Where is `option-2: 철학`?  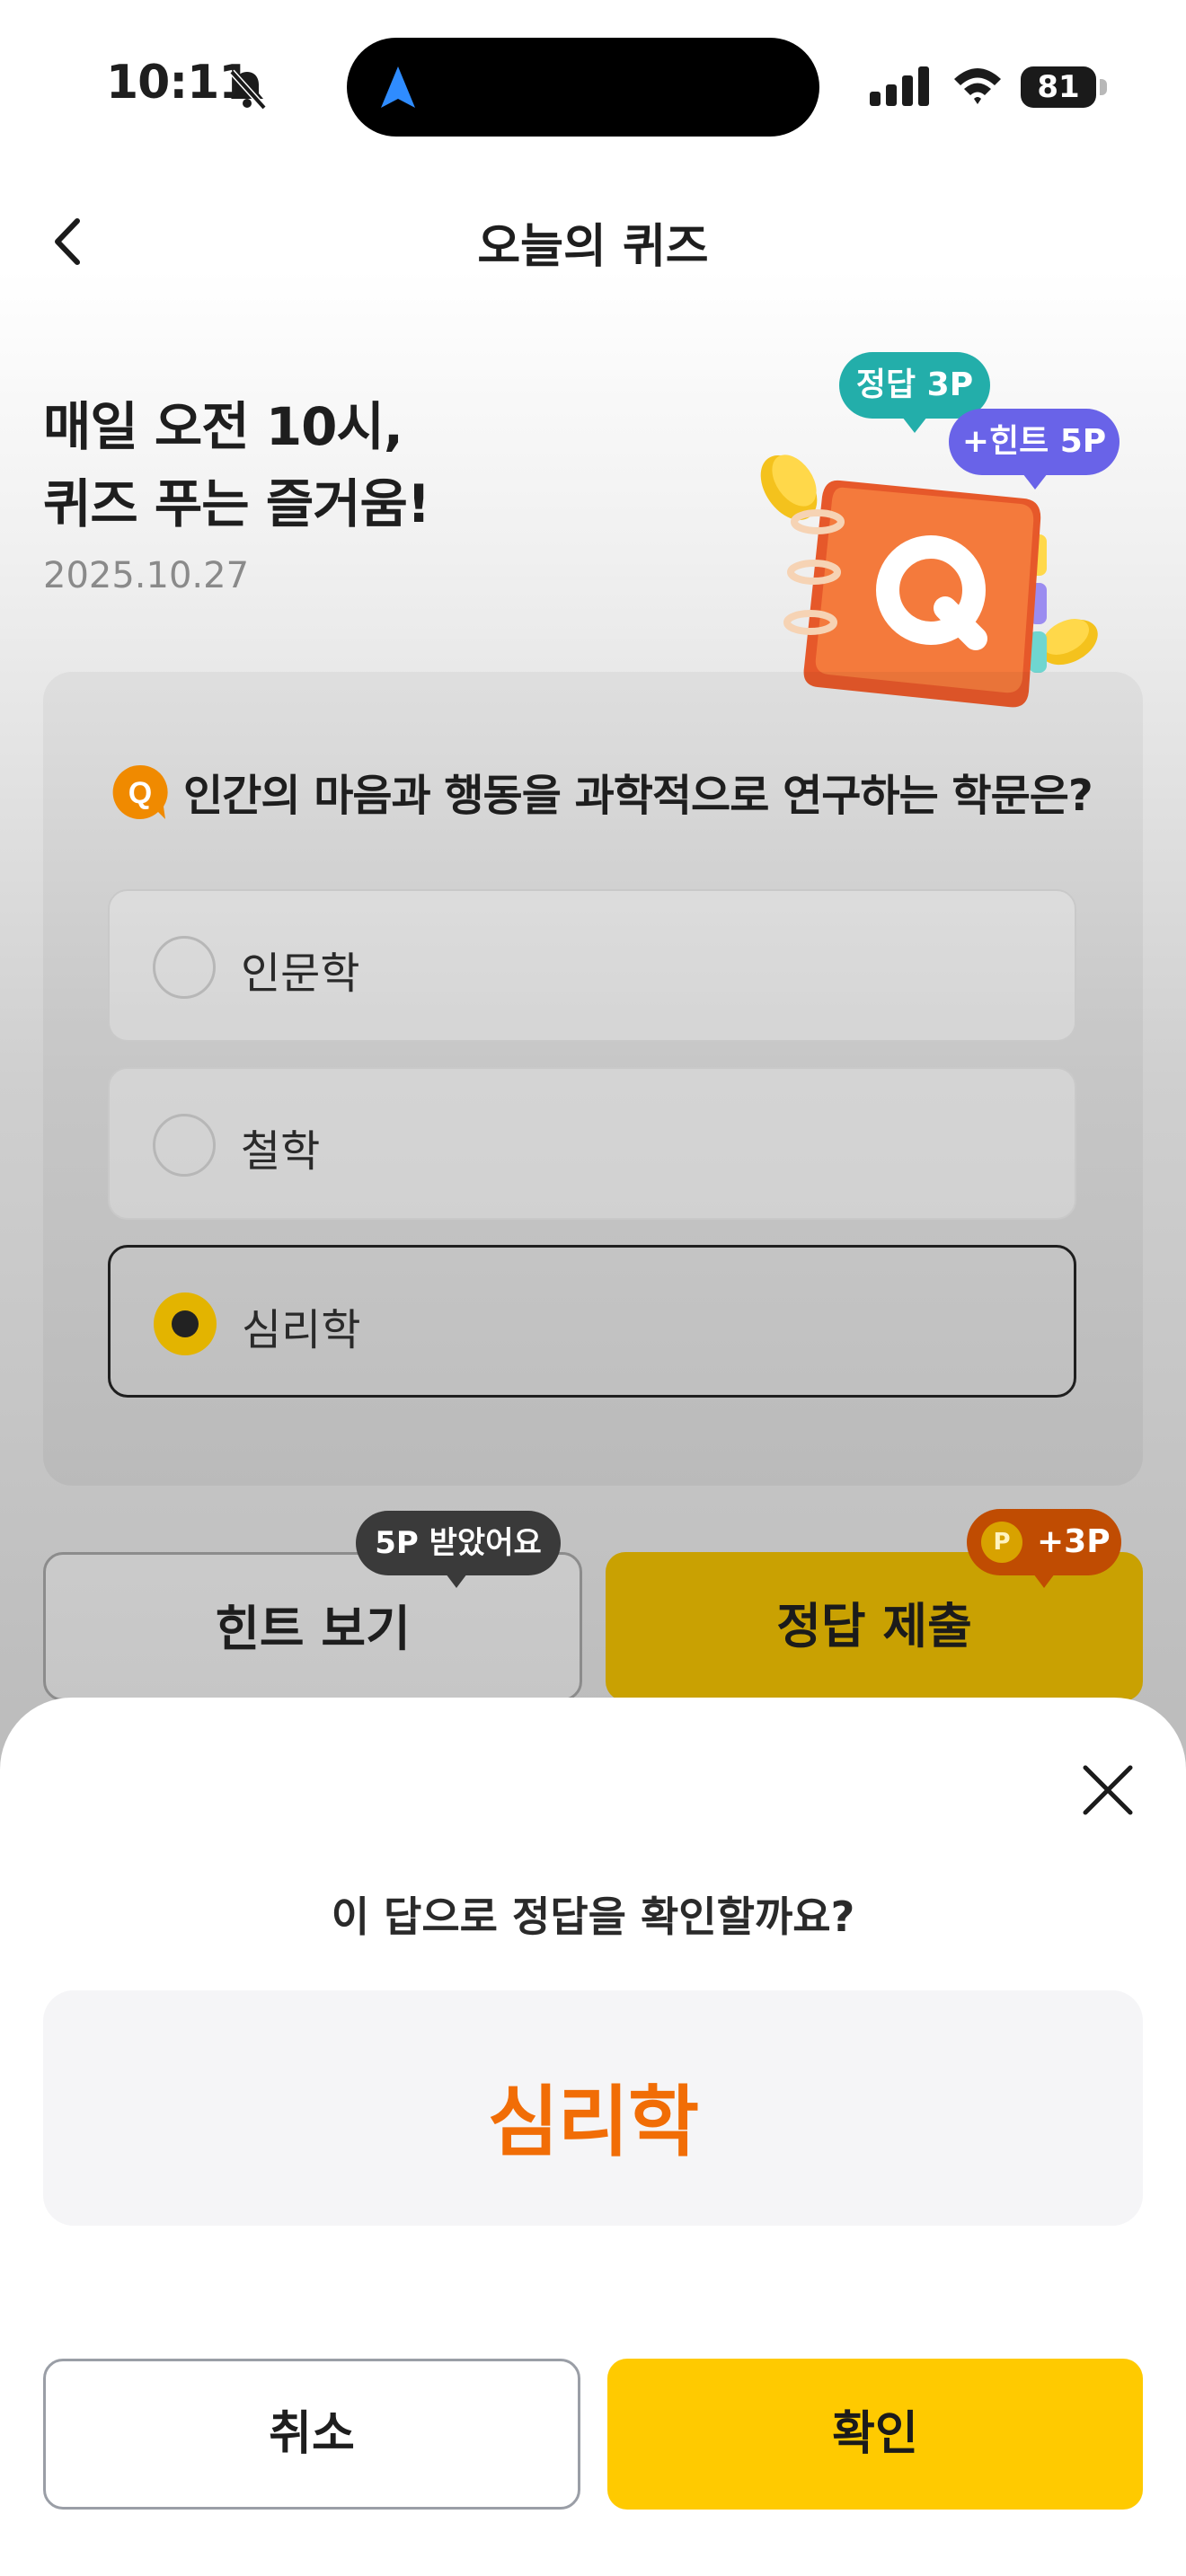 option-2: 철학 is located at coordinates (592, 1143).